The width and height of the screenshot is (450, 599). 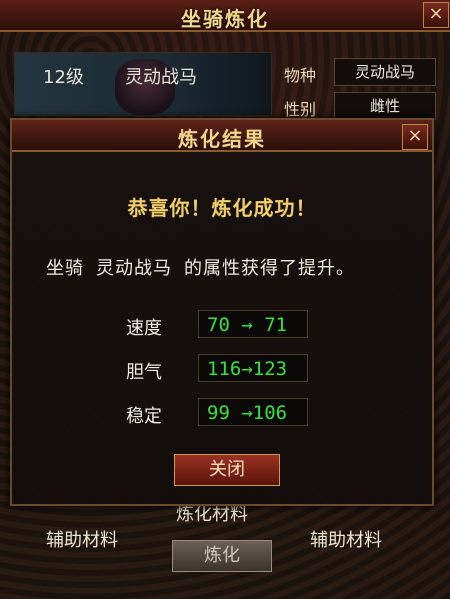 What do you see at coordinates (225, 19) in the screenshot?
I see `window-title: 坐骑炼化` at bounding box center [225, 19].